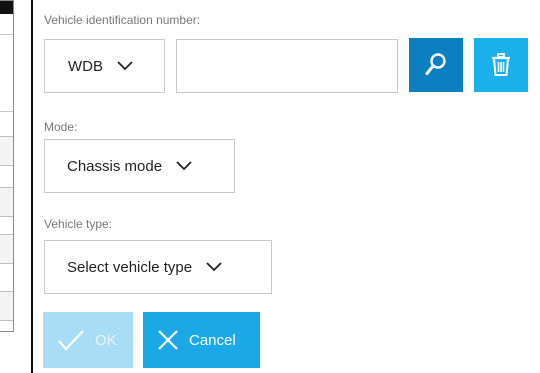 The image size is (540, 373). What do you see at coordinates (130, 267) in the screenshot?
I see `vehicle-type-value: Select vehicle type` at bounding box center [130, 267].